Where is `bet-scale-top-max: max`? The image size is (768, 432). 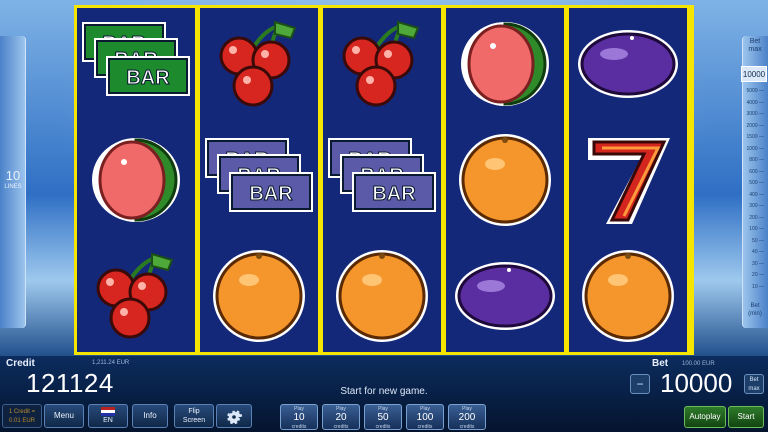 bet-scale-top-max: max is located at coordinates (755, 49).